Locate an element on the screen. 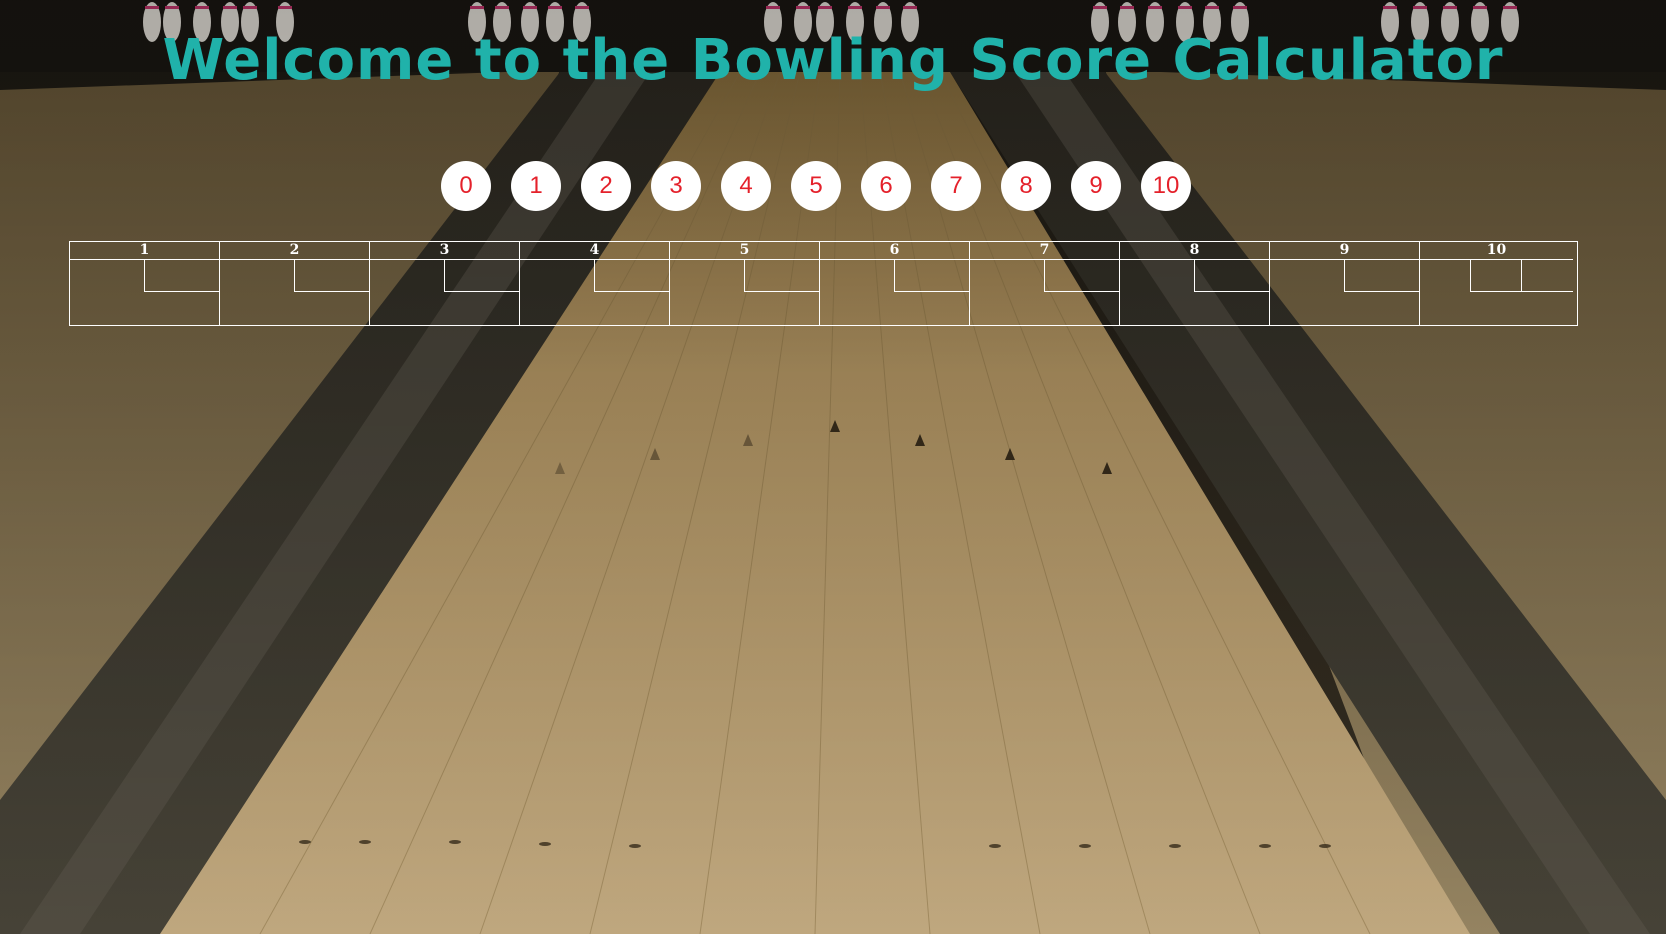 Image resolution: width=1666 pixels, height=934 pixels. frame-number: 6 is located at coordinates (894, 251).